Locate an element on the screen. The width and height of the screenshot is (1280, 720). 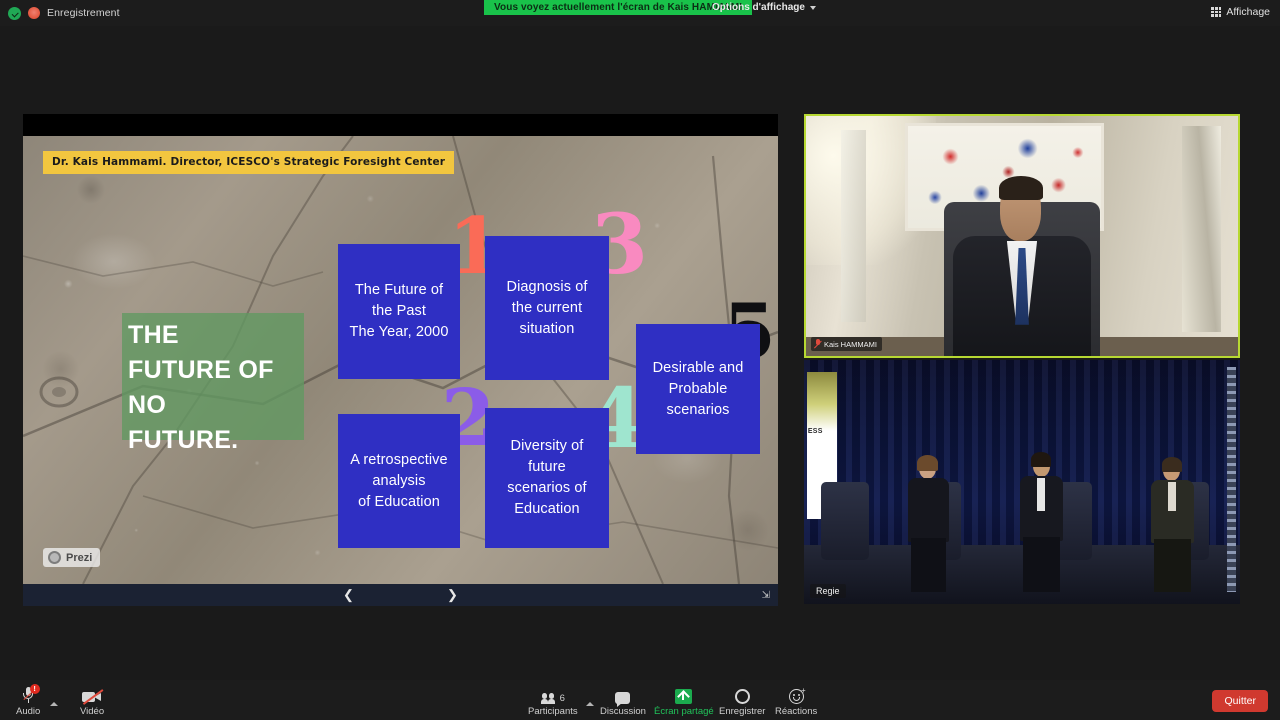
participants-chevron-up-icon is located at coordinates (590, 704).